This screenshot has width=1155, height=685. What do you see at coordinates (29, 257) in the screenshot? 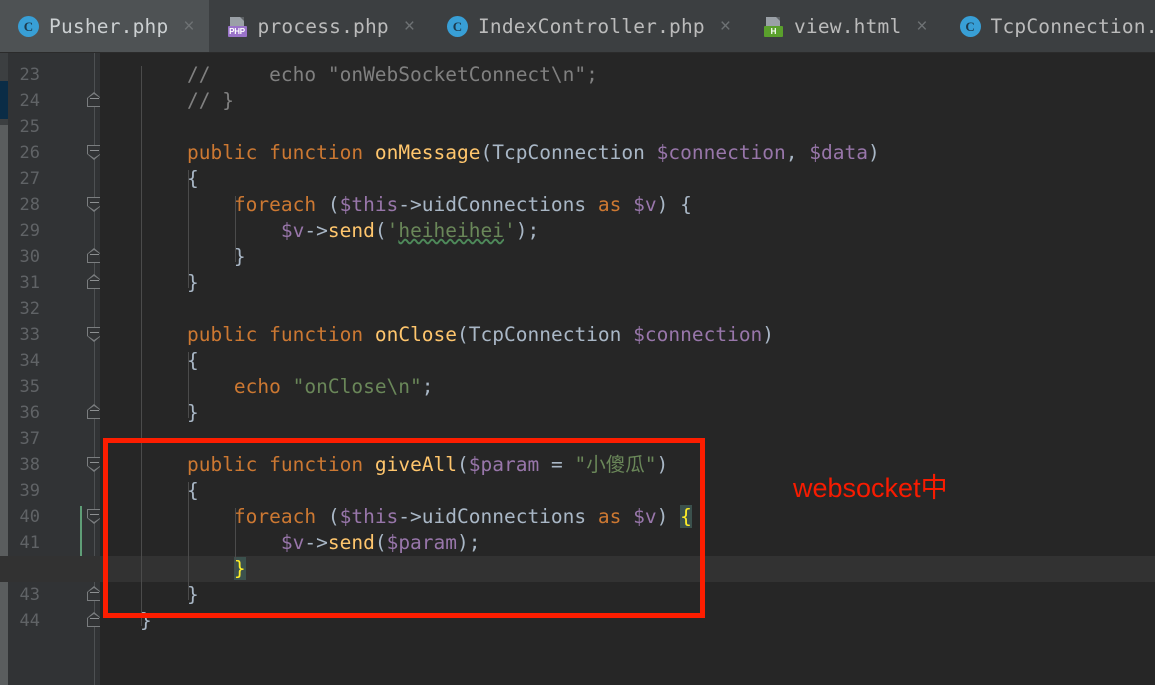
I see `line-number: 30` at bounding box center [29, 257].